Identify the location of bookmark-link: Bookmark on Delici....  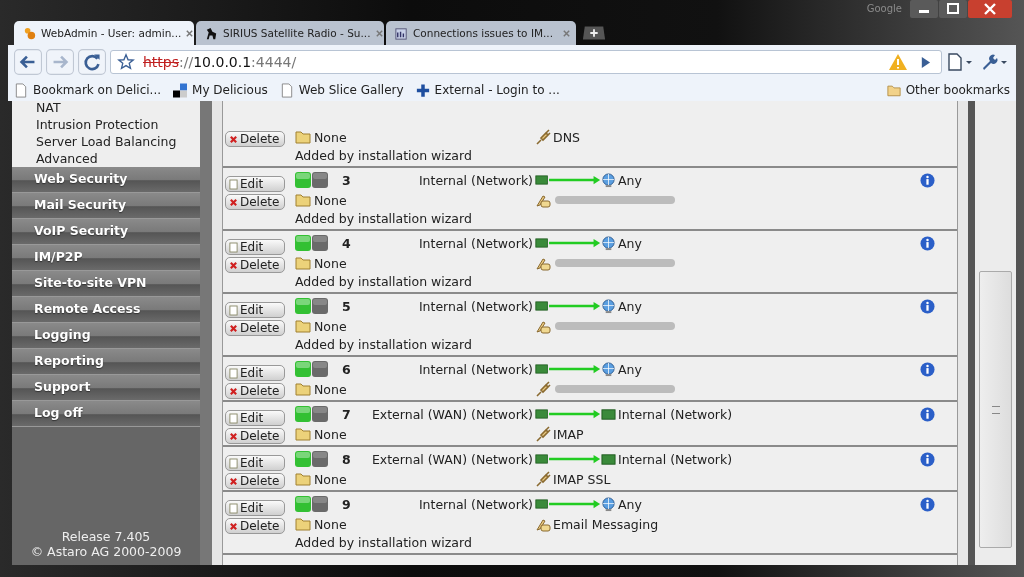
(88, 90).